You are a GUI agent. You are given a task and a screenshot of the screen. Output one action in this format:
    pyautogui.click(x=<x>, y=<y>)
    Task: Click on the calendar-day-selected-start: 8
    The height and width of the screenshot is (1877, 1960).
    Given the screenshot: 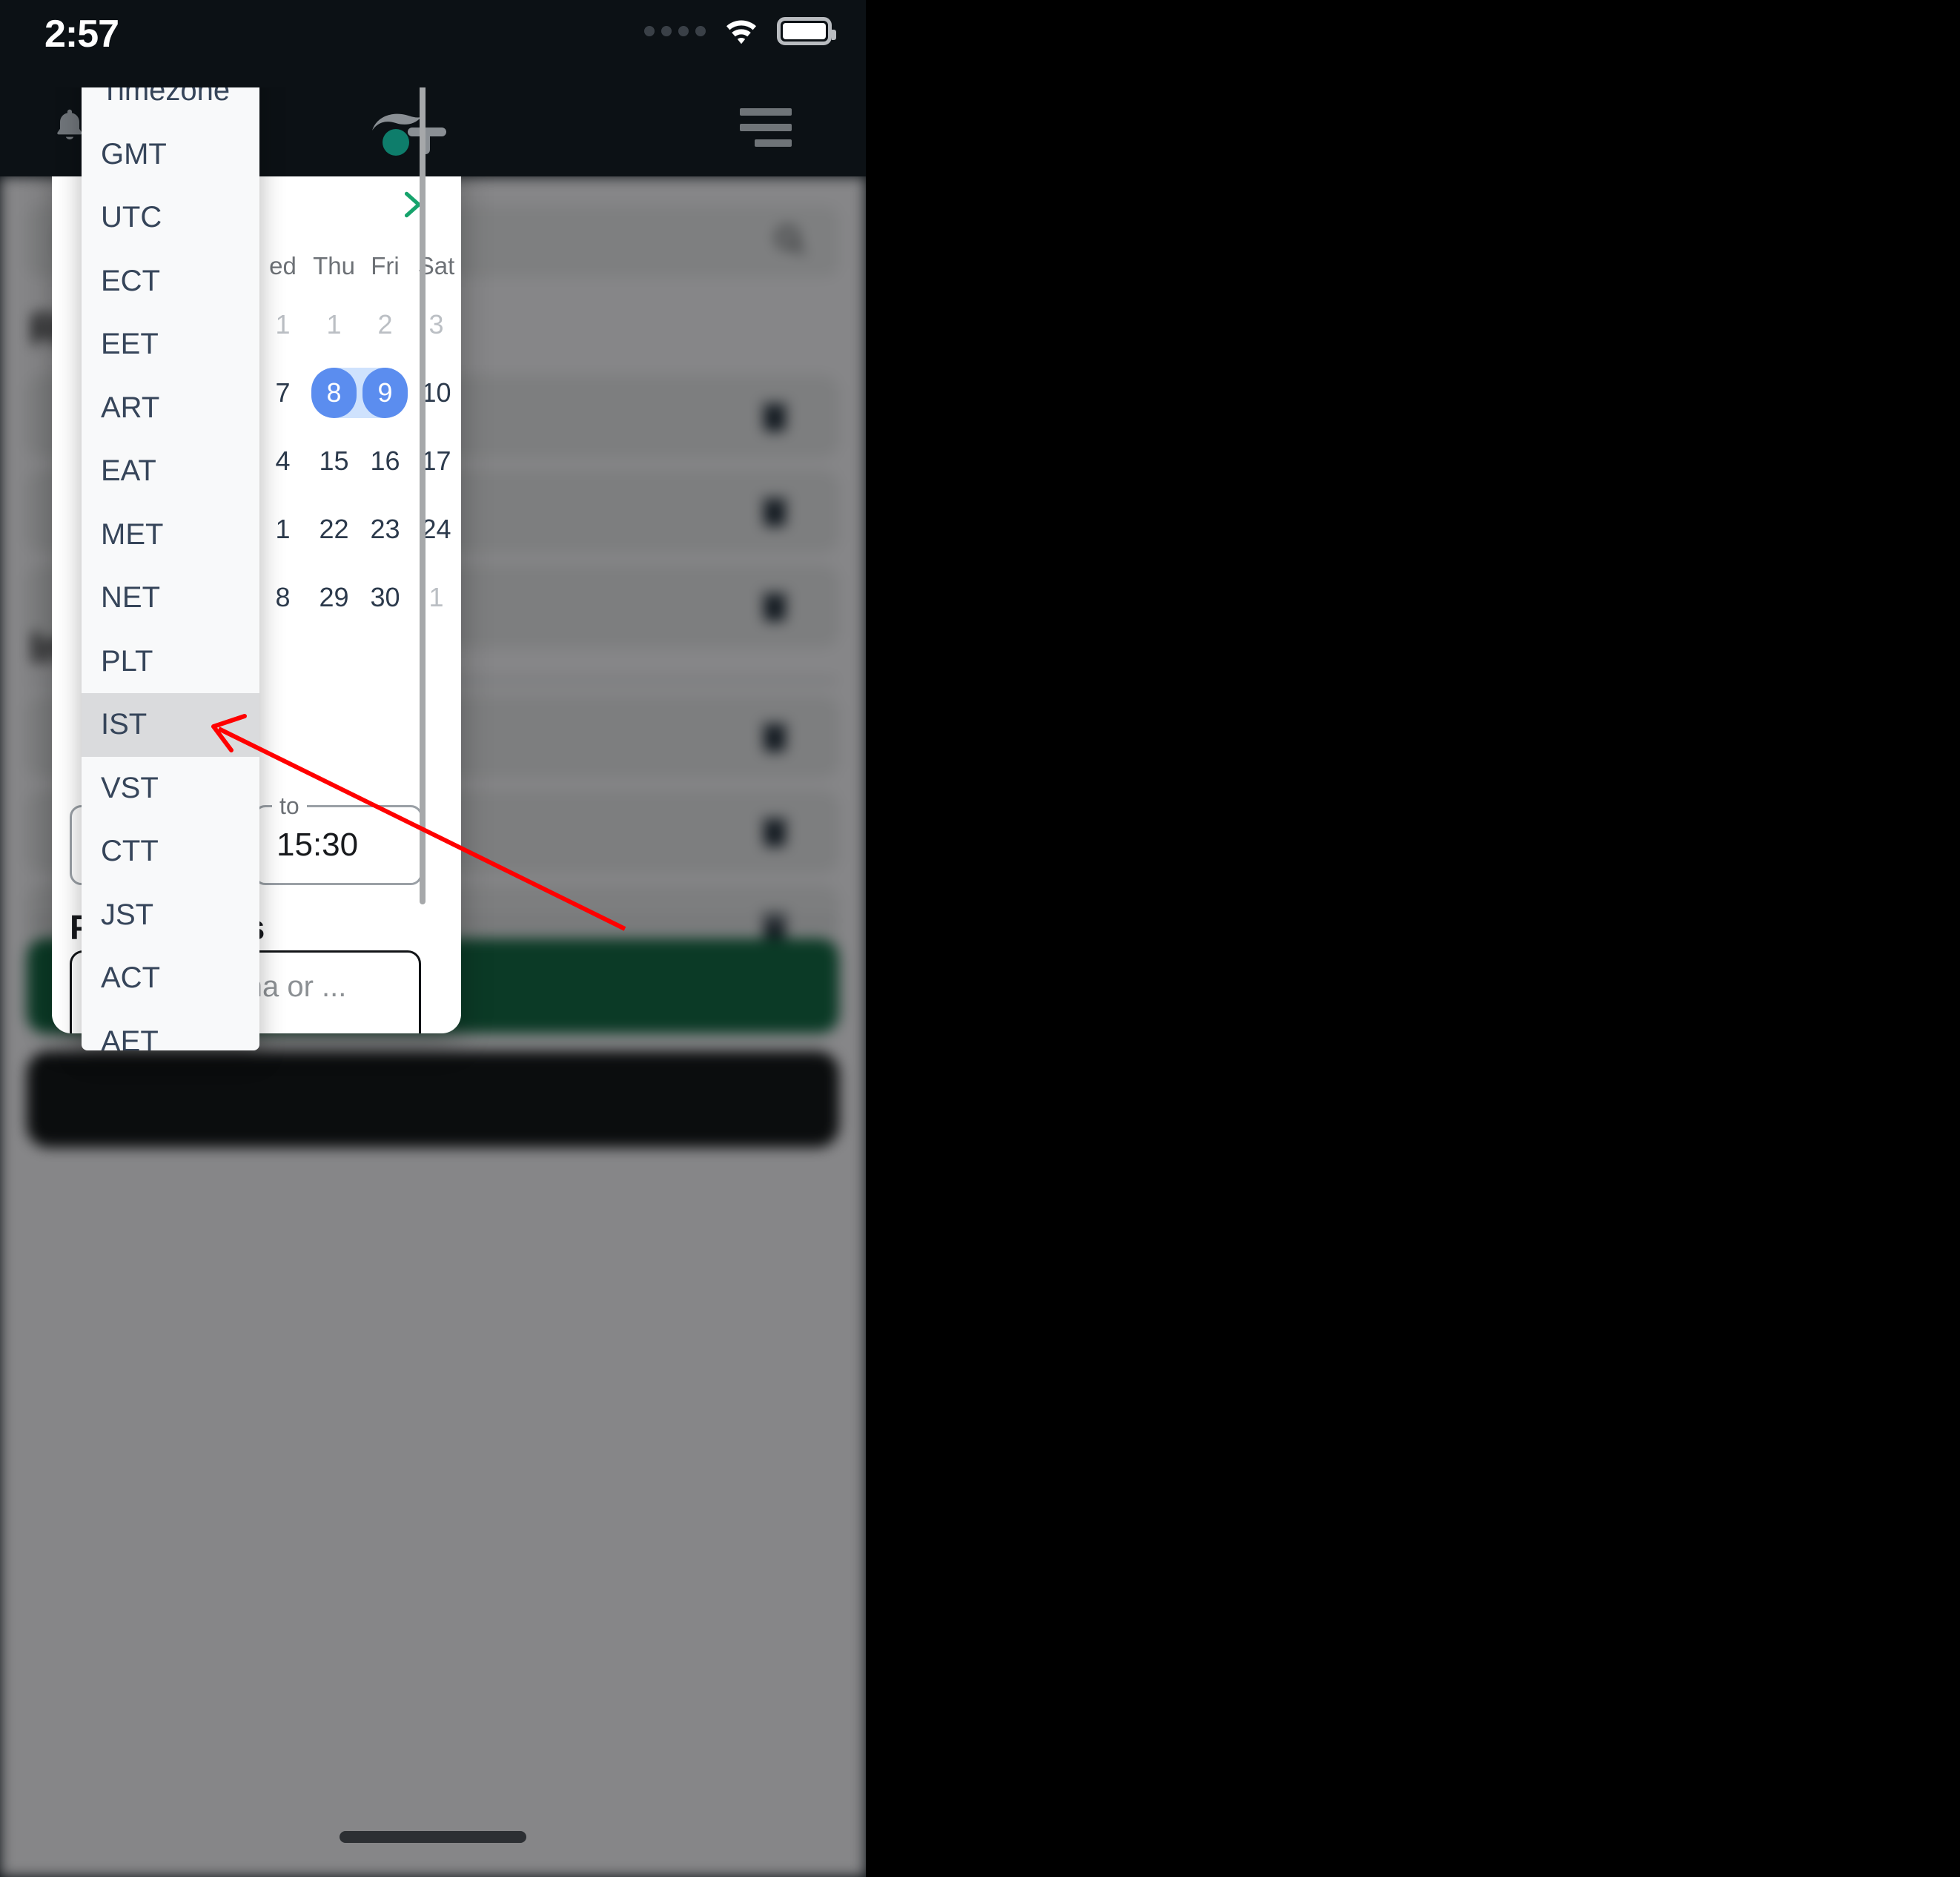 What is the action you would take?
    pyautogui.click(x=334, y=393)
    